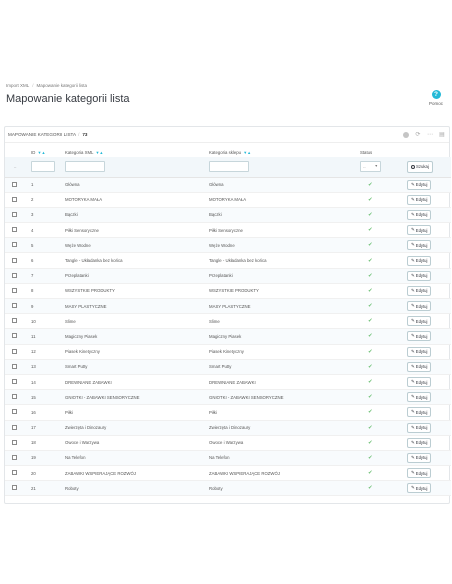  I want to click on refresh-icon: ⟳, so click(418, 135).